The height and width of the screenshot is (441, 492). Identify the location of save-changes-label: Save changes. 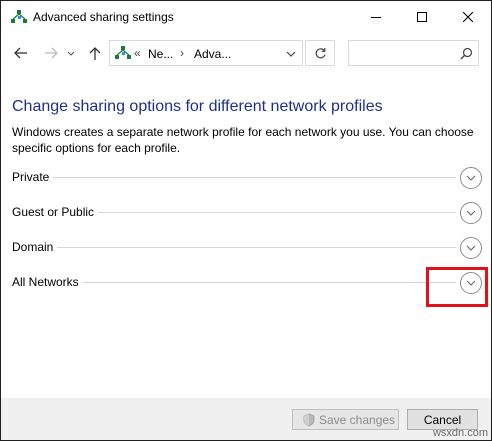
(357, 420).